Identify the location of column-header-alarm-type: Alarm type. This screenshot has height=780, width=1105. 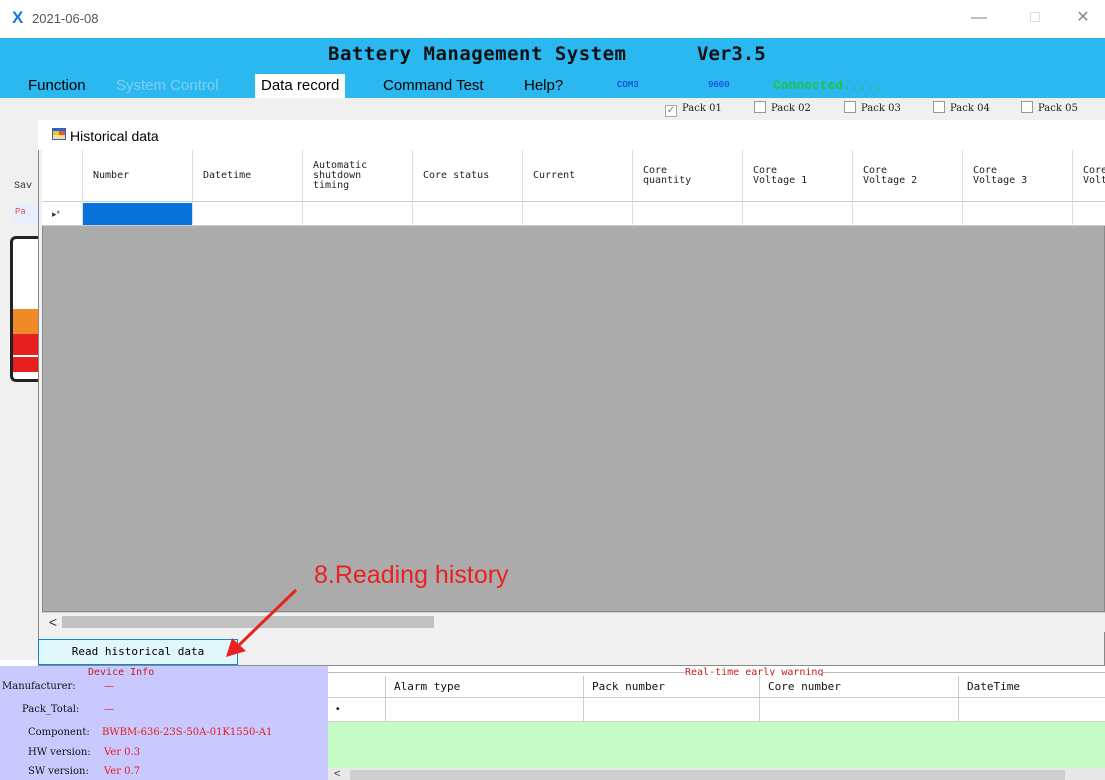
(485, 687).